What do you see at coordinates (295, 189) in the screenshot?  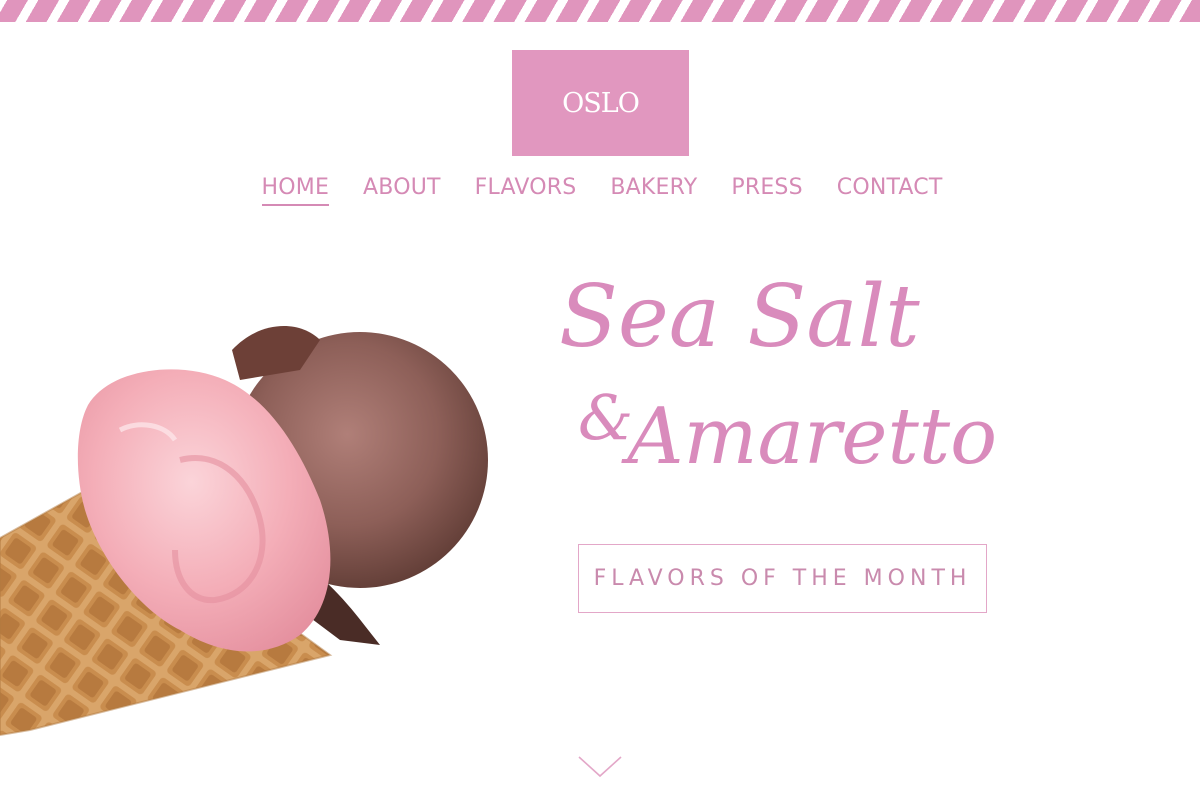 I see `nav-item-home: HOME` at bounding box center [295, 189].